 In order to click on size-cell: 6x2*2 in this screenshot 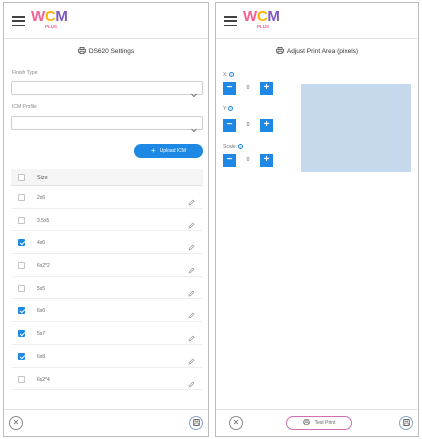, I will do `click(43, 266)`.